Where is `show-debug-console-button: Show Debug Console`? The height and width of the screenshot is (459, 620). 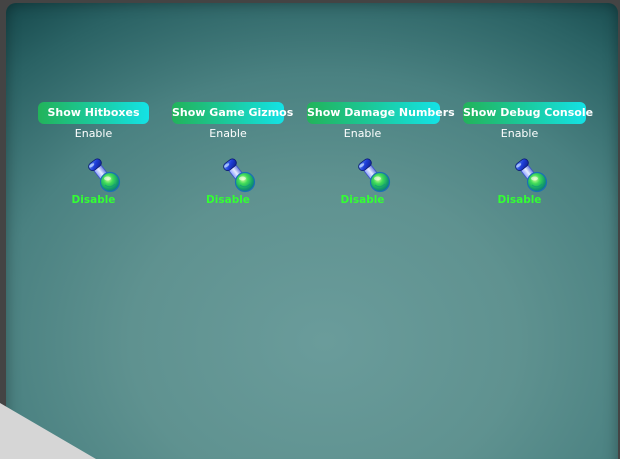 show-debug-console-button: Show Debug Console is located at coordinates (528, 113).